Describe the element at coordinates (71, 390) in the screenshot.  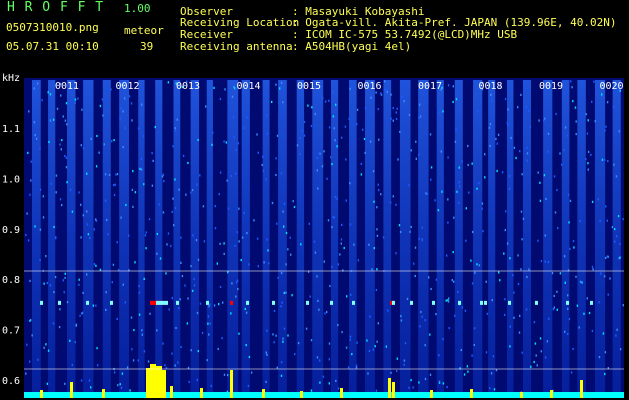
I see `level-bar` at that location.